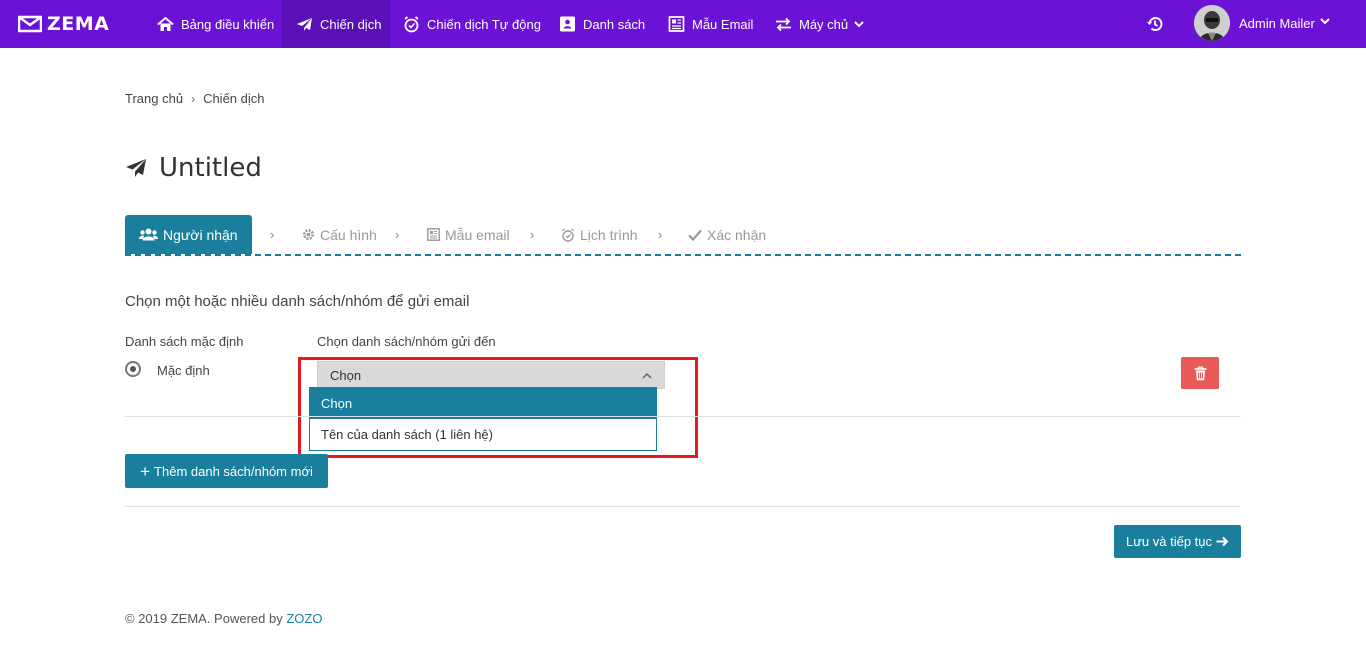 This screenshot has height=647, width=1366. I want to click on nav-lists-label: Danh sách, so click(614, 24).